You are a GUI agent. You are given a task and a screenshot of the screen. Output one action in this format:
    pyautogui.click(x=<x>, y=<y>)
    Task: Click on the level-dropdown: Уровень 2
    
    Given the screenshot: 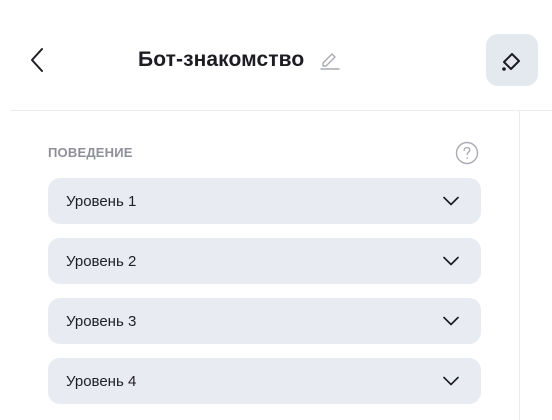 What is the action you would take?
    pyautogui.click(x=264, y=261)
    